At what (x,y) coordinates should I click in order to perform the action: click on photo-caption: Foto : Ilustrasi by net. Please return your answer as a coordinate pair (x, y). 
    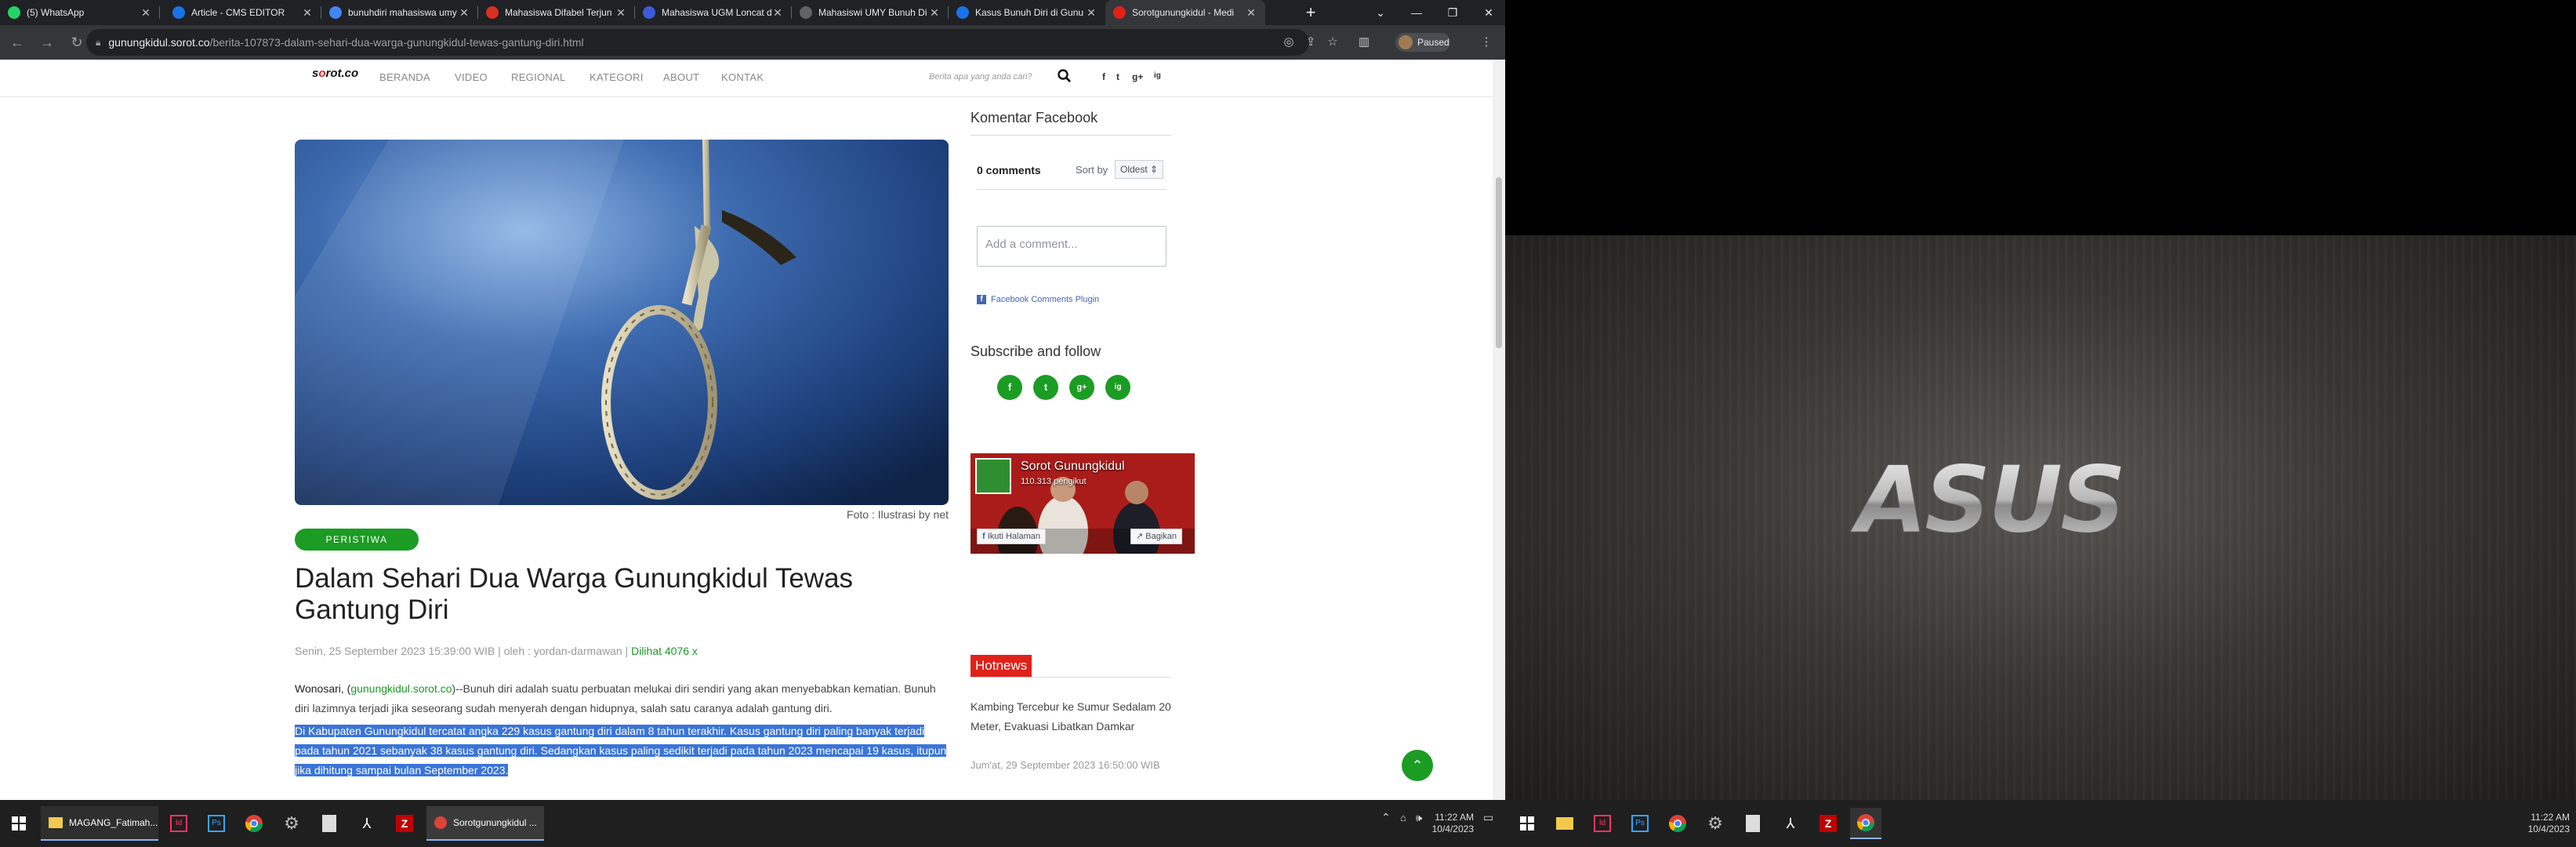
    Looking at the image, I should click on (898, 514).